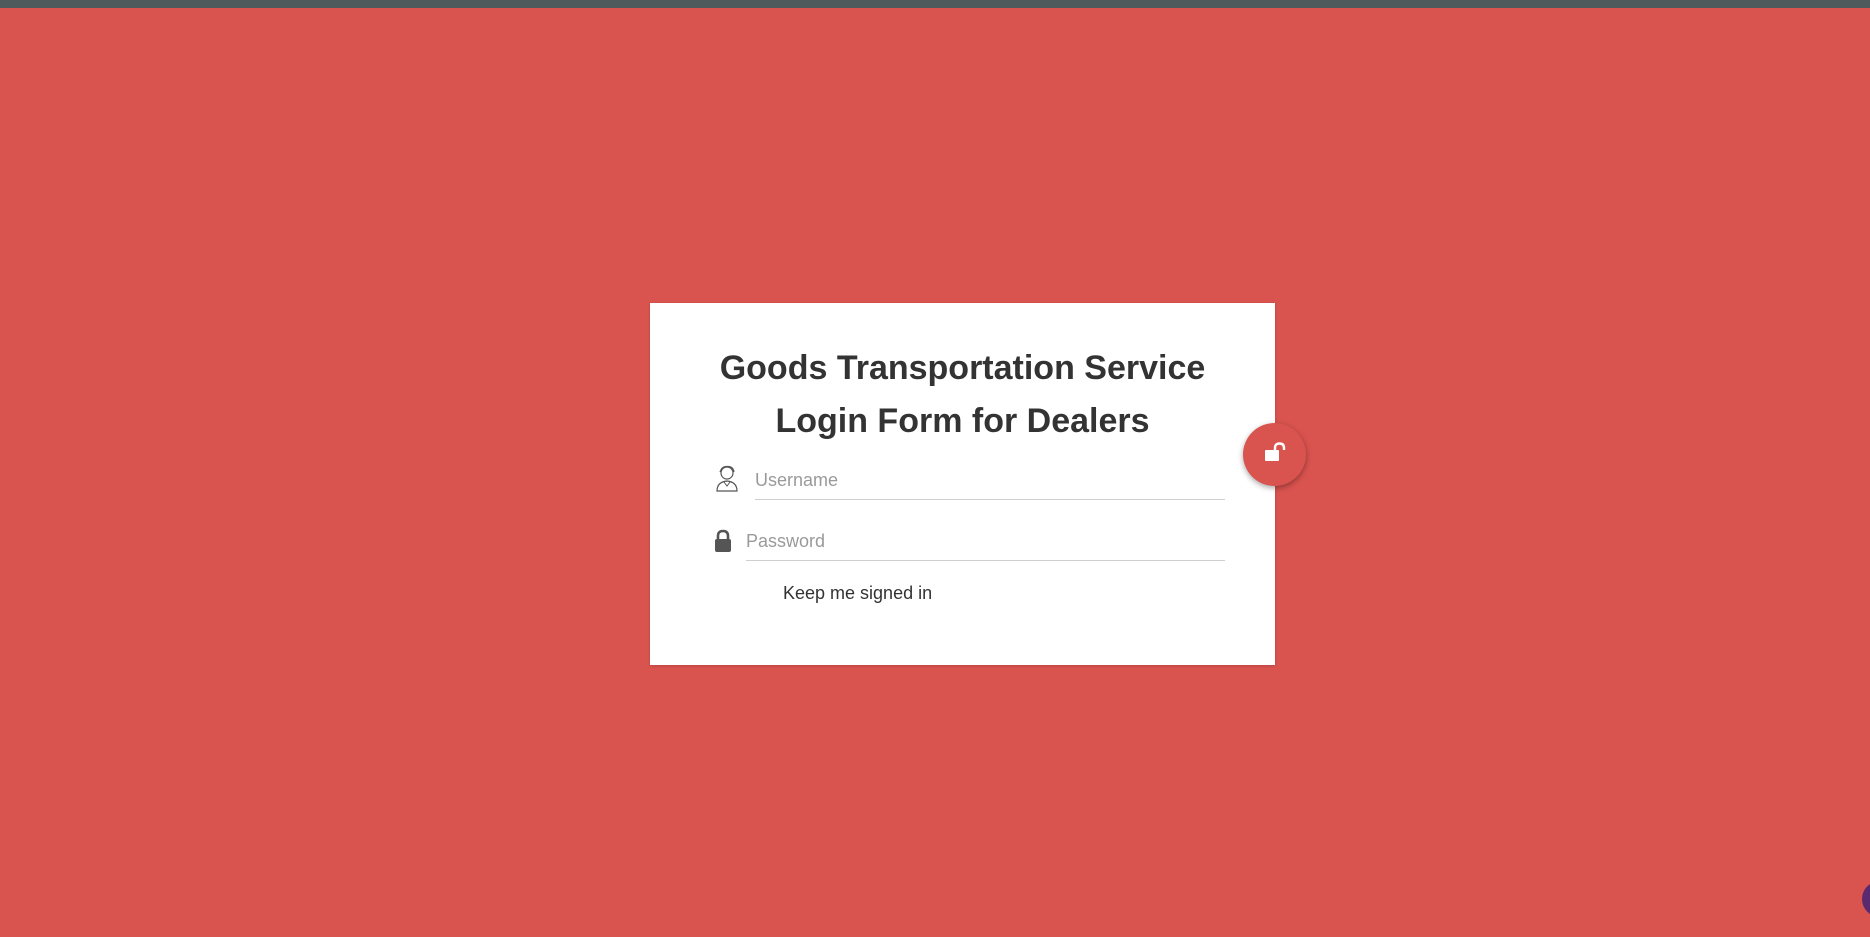 This screenshot has height=937, width=1870. Describe the element at coordinates (1866, 899) in the screenshot. I see `chat-widget-button` at that location.